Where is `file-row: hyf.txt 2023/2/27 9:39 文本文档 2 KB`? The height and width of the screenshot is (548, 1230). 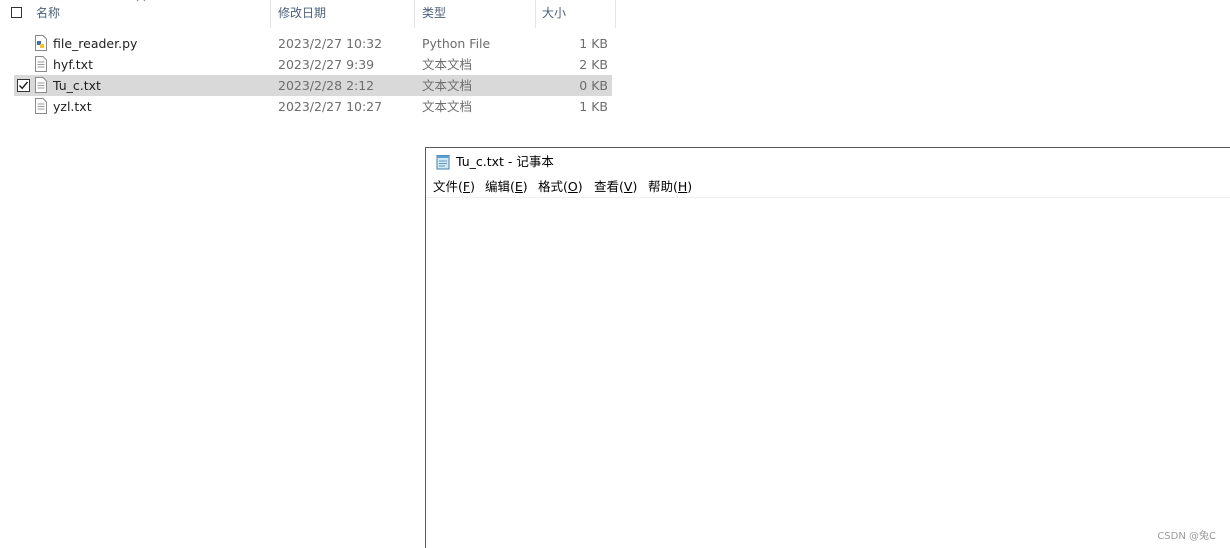
file-row: hyf.txt 2023/2/27 9:39 文本文档 2 KB is located at coordinates (313, 64).